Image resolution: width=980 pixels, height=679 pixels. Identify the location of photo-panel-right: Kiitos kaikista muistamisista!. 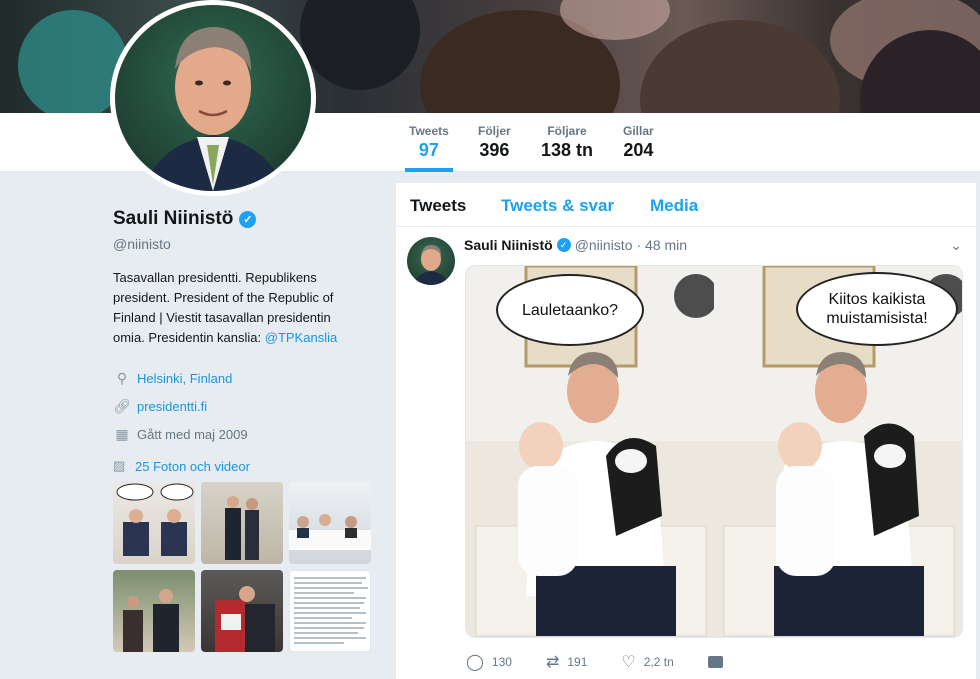
(838, 451).